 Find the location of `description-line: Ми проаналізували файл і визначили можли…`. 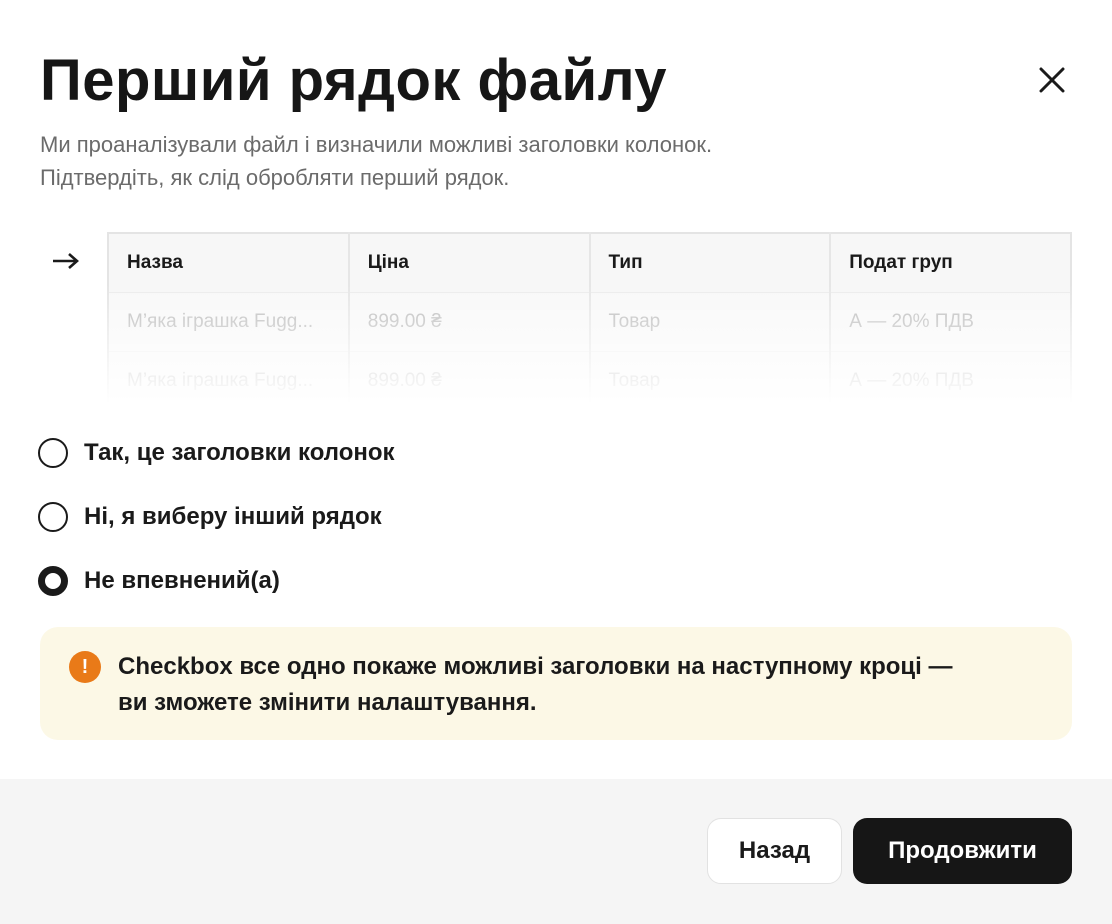

description-line: Ми проаналізували файл і визначили можли… is located at coordinates (376, 144).